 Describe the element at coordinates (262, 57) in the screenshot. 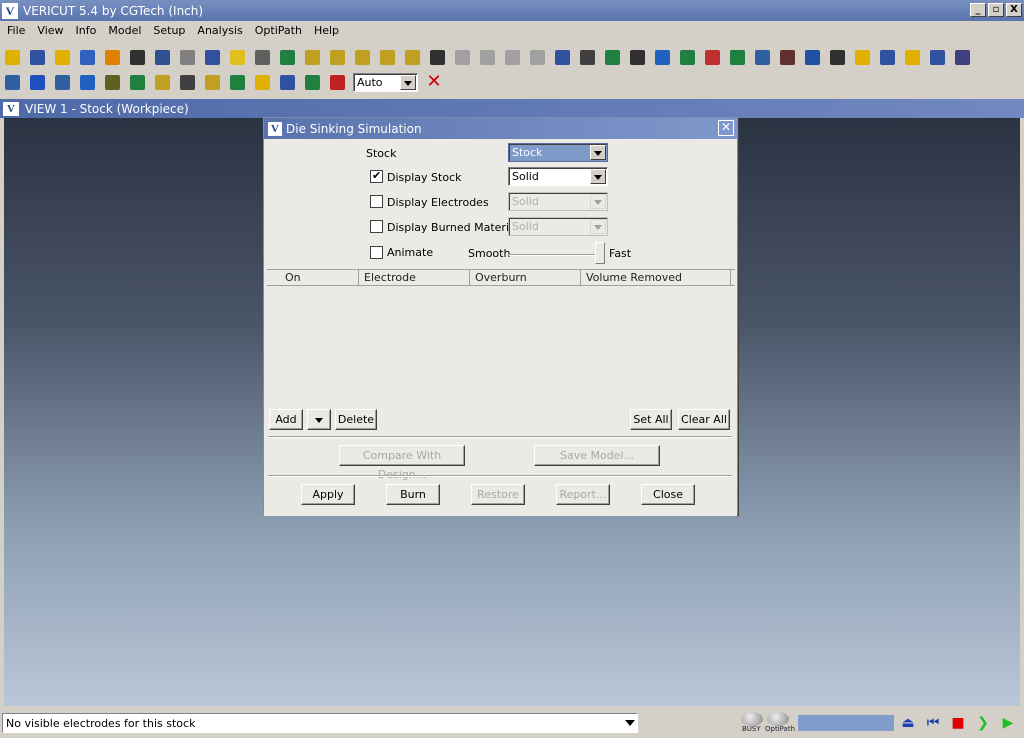

I see `cutter-icon` at that location.